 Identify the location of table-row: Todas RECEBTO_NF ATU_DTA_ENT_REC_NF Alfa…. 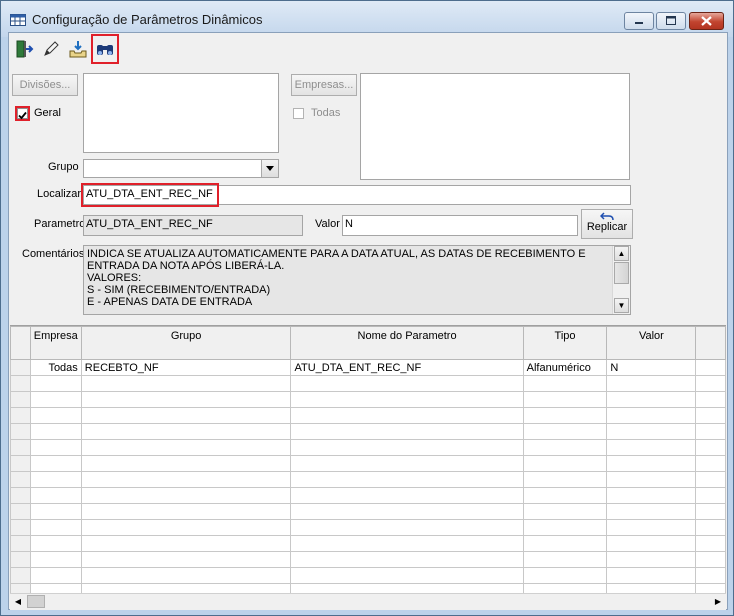
(368, 367).